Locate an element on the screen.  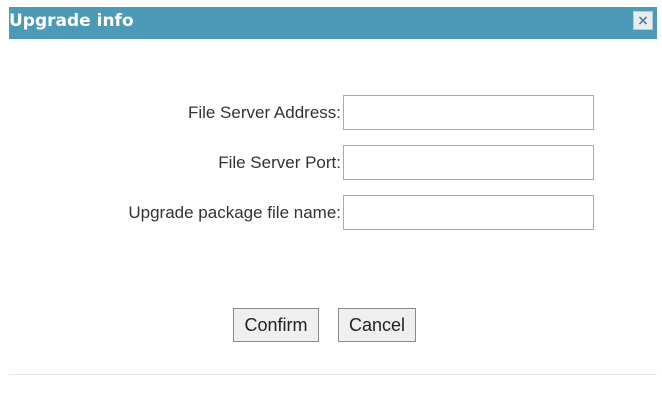
close-button is located at coordinates (643, 20).